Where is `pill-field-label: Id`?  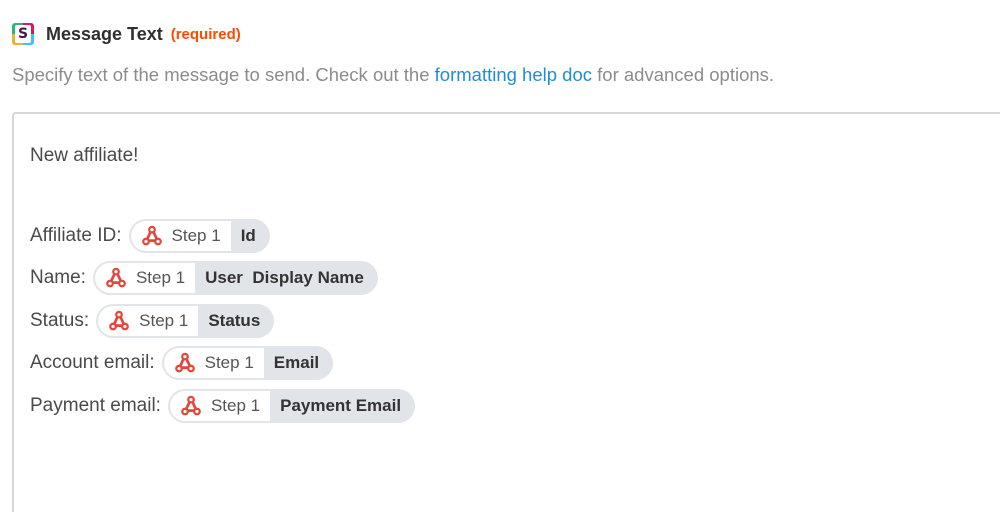
pill-field-label: Id is located at coordinates (248, 235).